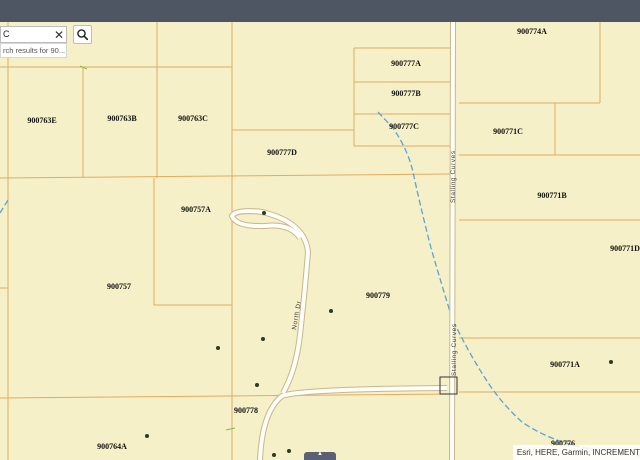 The height and width of the screenshot is (460, 640). Describe the element at coordinates (33, 34) in the screenshot. I see `search-input: C ✕` at that location.